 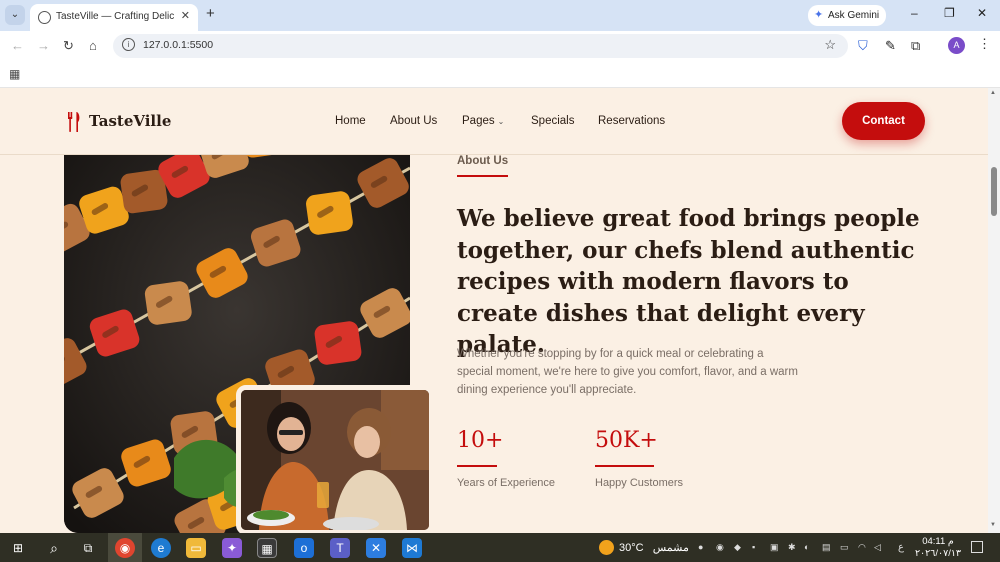 I want to click on forward-icon: →, so click(x=43, y=45).